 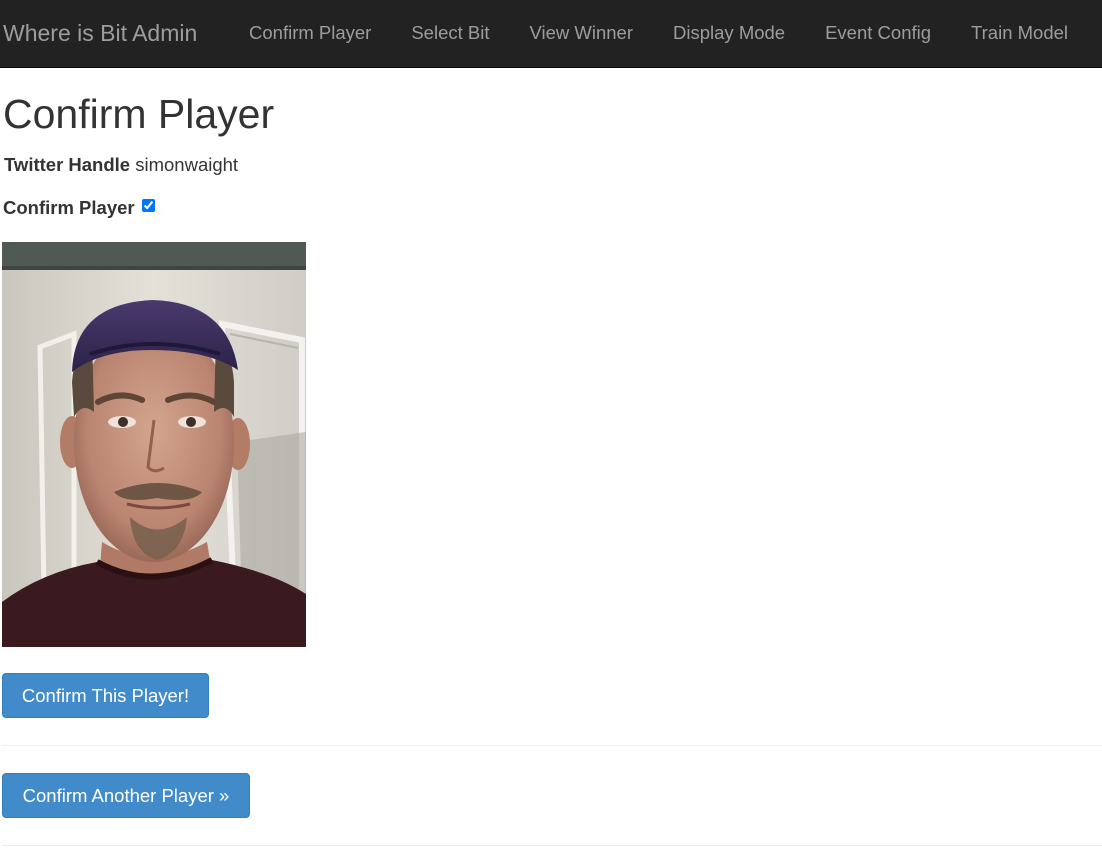 What do you see at coordinates (187, 164) in the screenshot?
I see `twitter-handle-value: simonwaight` at bounding box center [187, 164].